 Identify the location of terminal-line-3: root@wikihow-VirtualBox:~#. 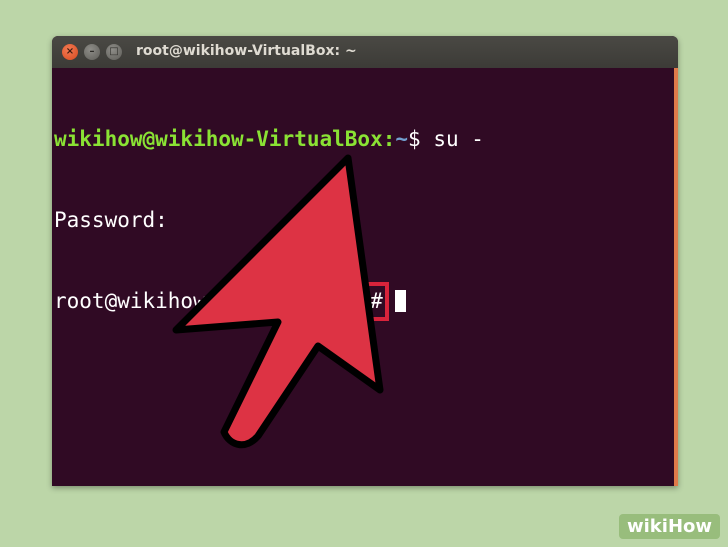
(364, 301).